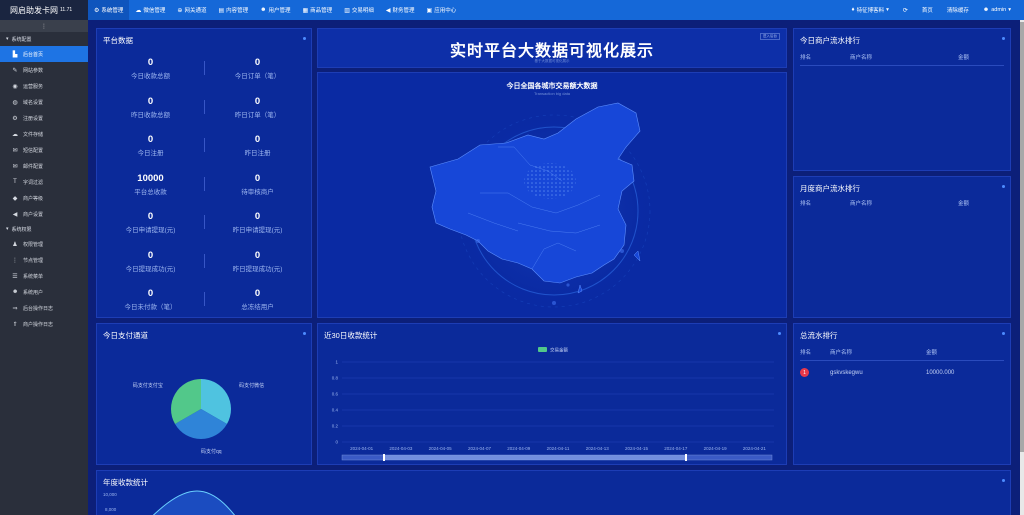 The height and width of the screenshot is (515, 1024). I want to click on sidebar-item-label: 短信配置, so click(33, 150).